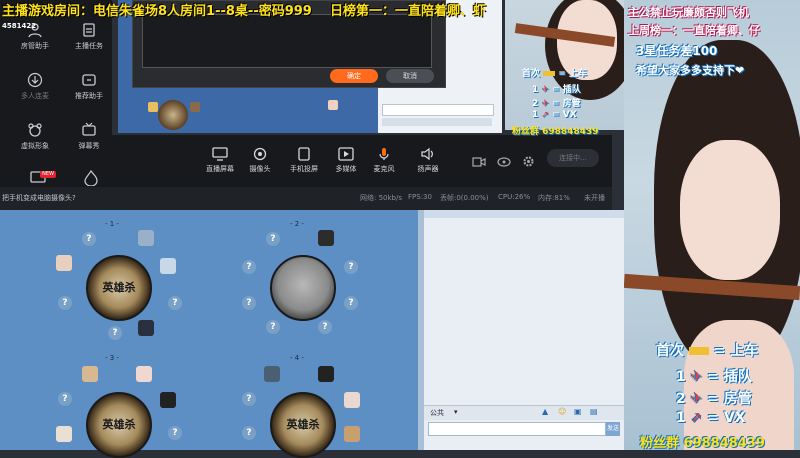 Image resolution: width=800 pixels, height=458 pixels. I want to click on chat-channel-select: 公共, so click(437, 413).